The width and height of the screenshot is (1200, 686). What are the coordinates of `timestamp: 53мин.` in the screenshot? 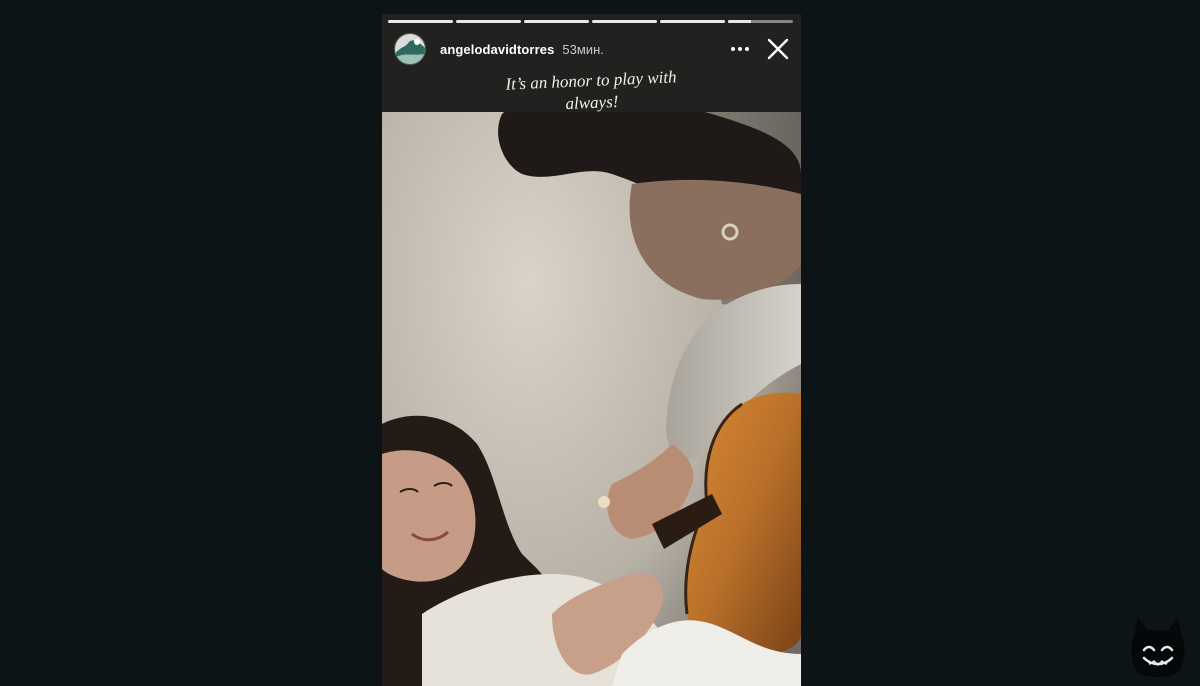 It's located at (583, 49).